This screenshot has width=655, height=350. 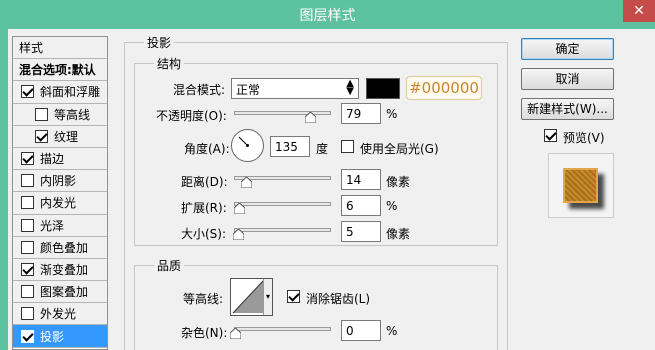 I want to click on style-item-satin: 光泽, so click(x=60, y=225).